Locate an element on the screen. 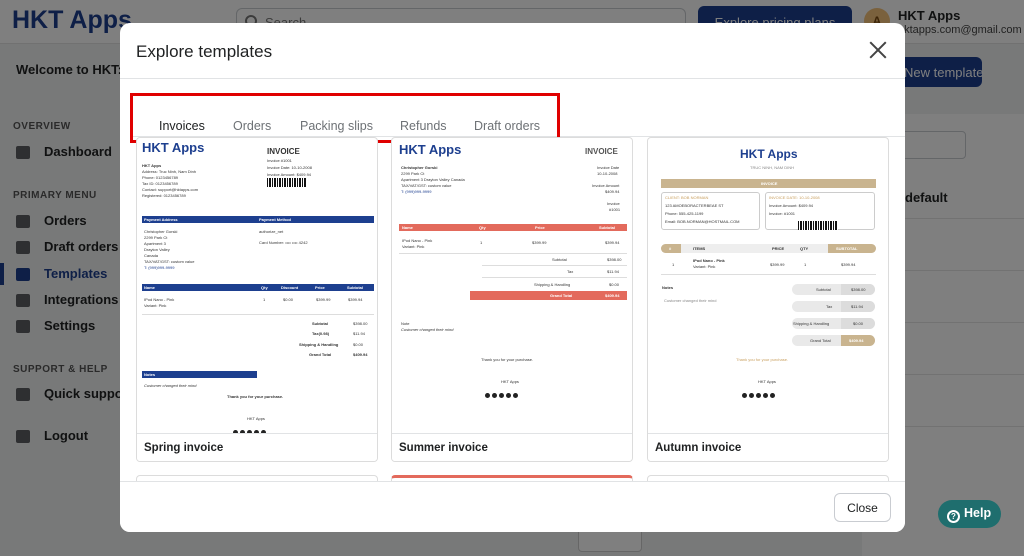 The height and width of the screenshot is (556, 1024). method-line: Card Number: •••• •••• 4242 is located at coordinates (283, 242).